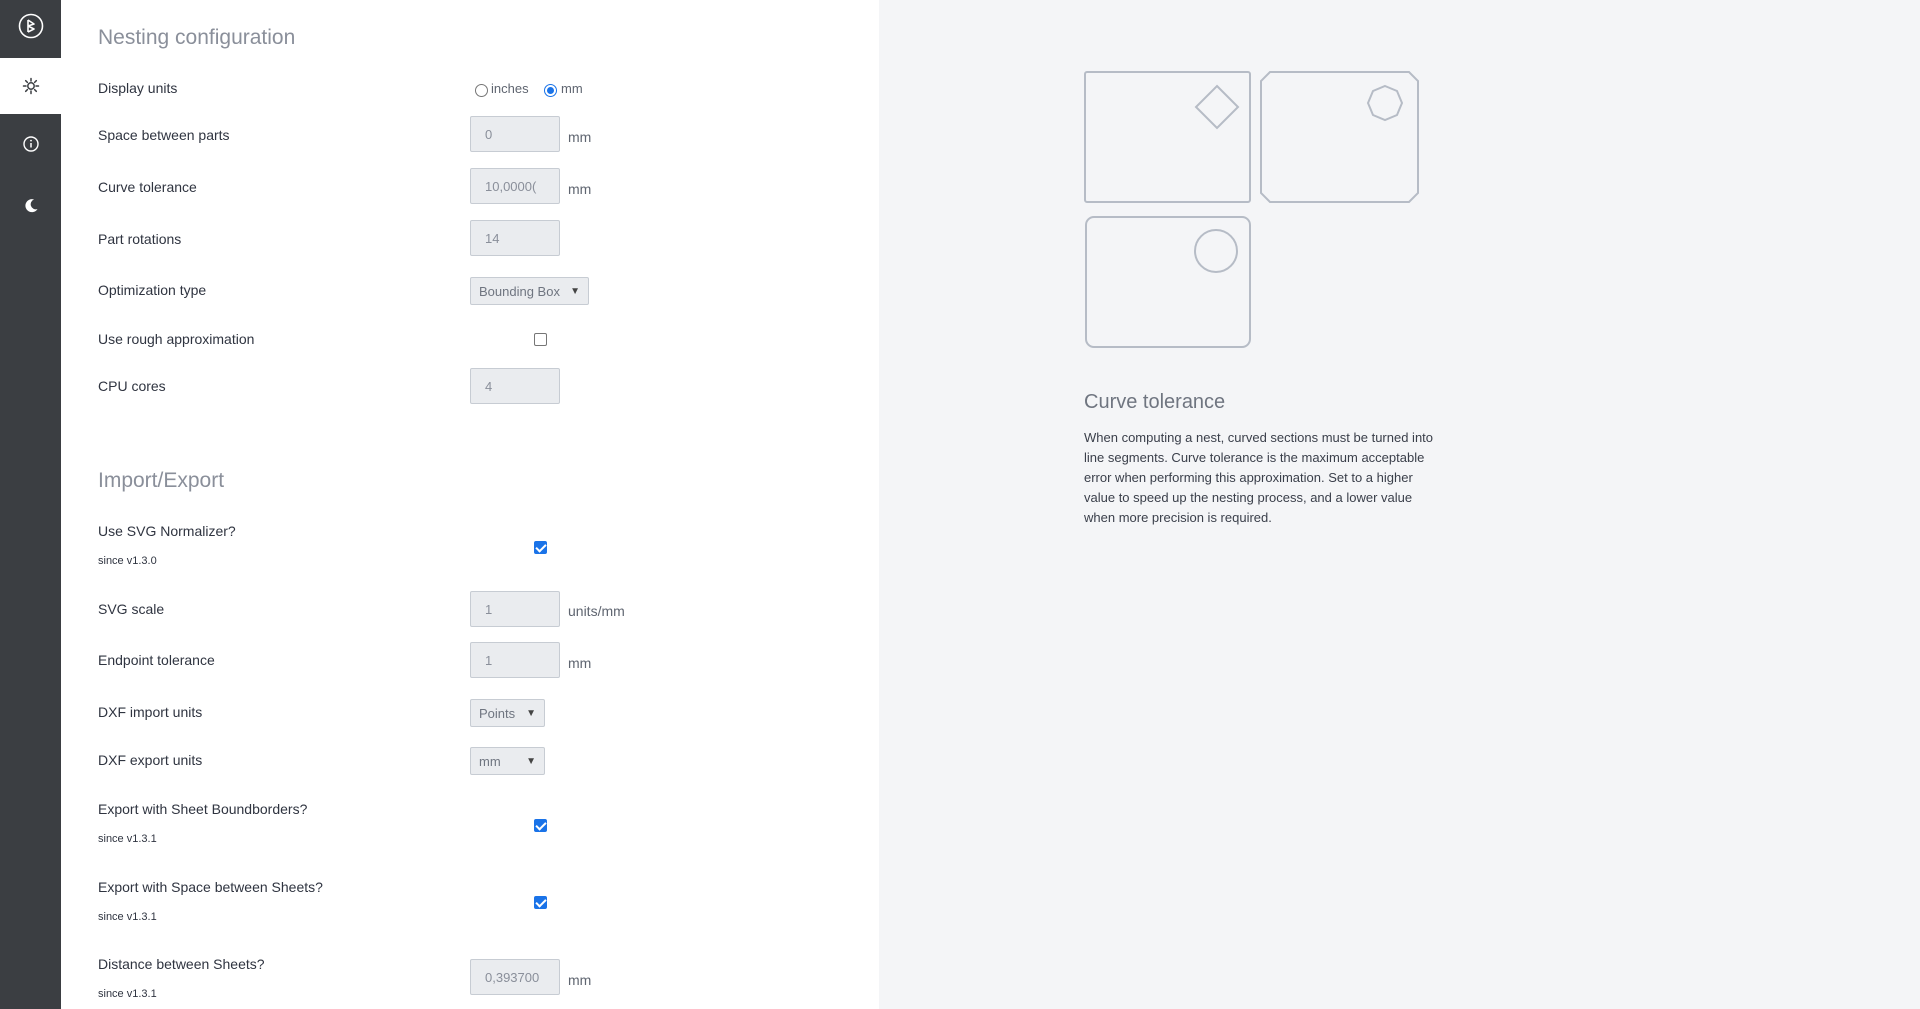 The height and width of the screenshot is (1009, 1920). What do you see at coordinates (138, 88) in the screenshot?
I see `display-units-label: Display units` at bounding box center [138, 88].